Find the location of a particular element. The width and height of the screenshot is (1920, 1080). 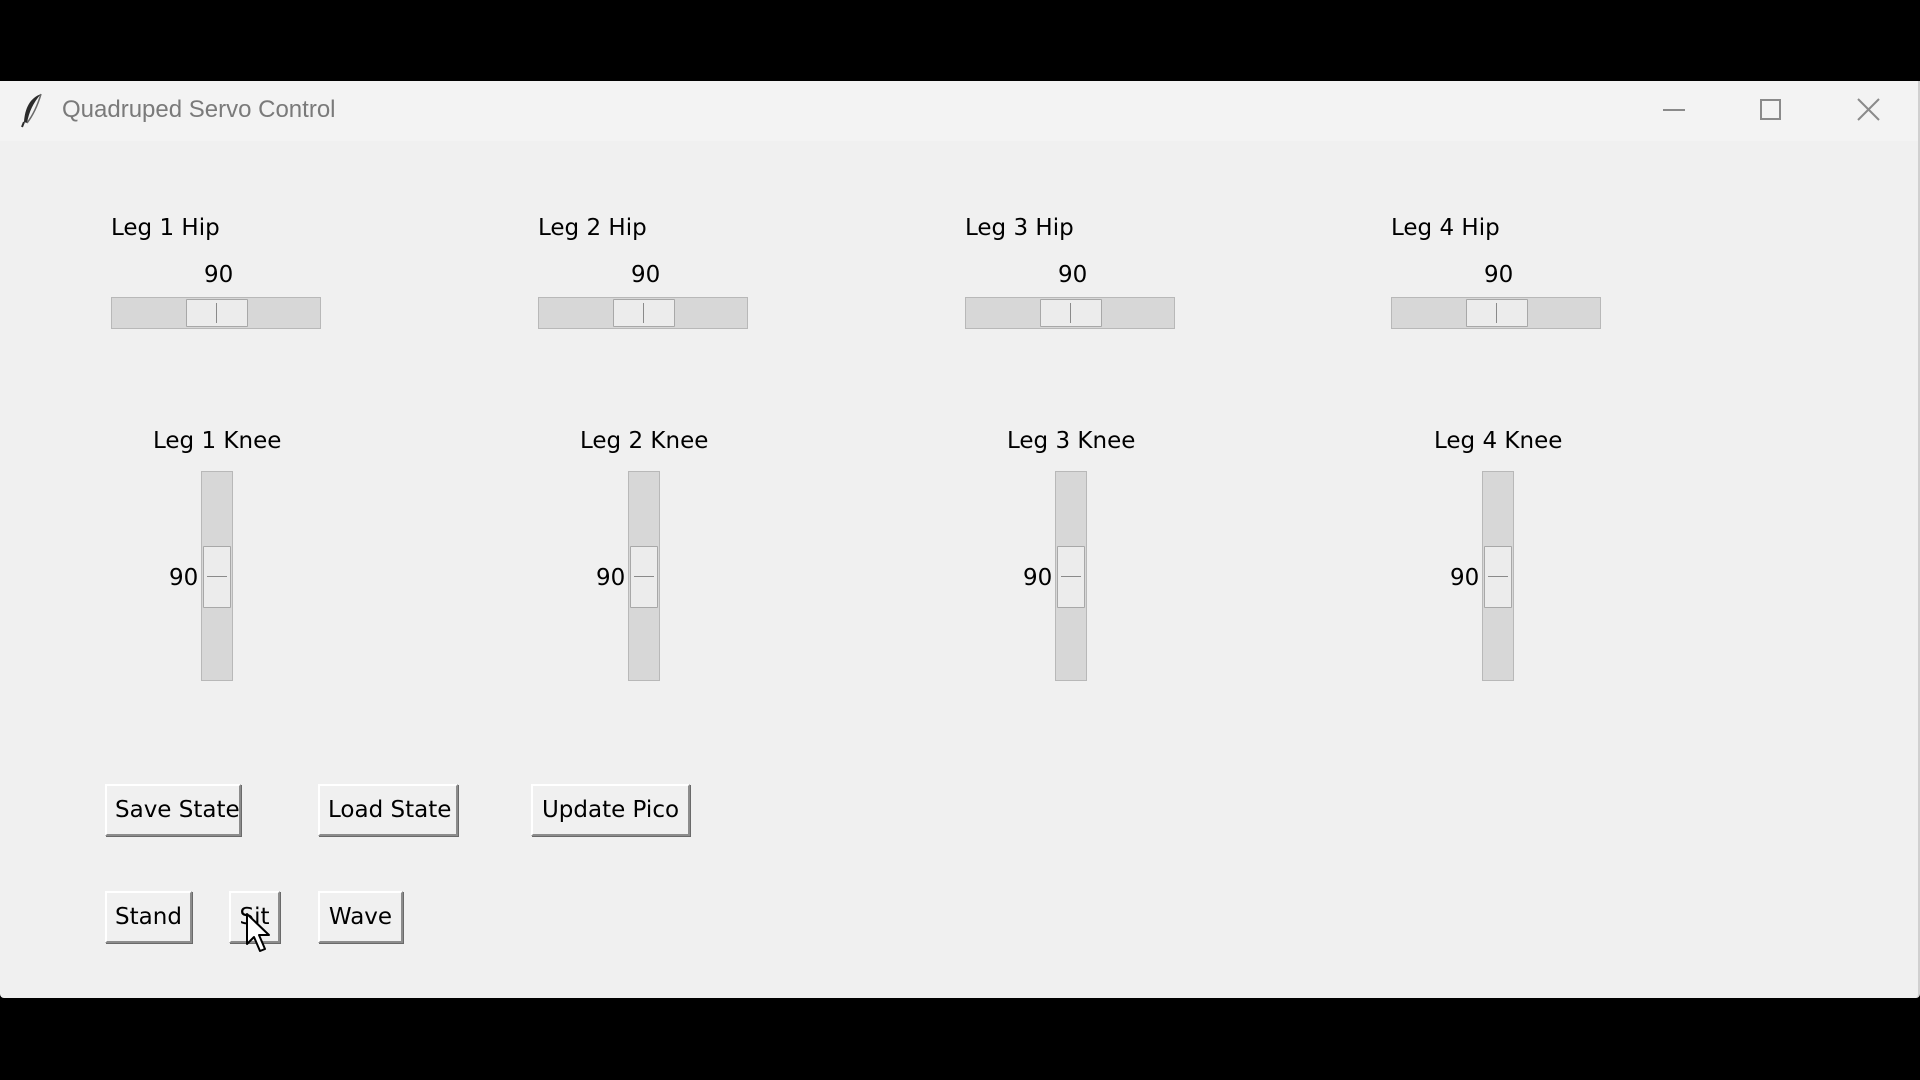

knee-value-1: 90 is located at coordinates (184, 578).